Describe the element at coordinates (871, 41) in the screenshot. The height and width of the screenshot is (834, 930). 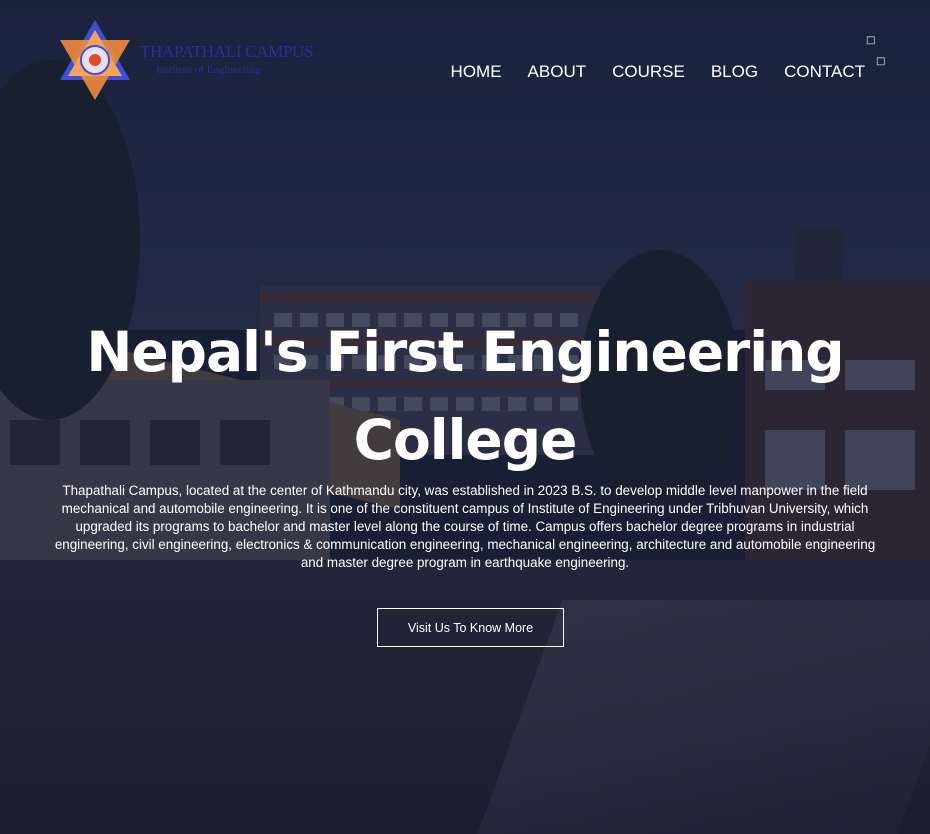
I see `search-icon: □` at that location.